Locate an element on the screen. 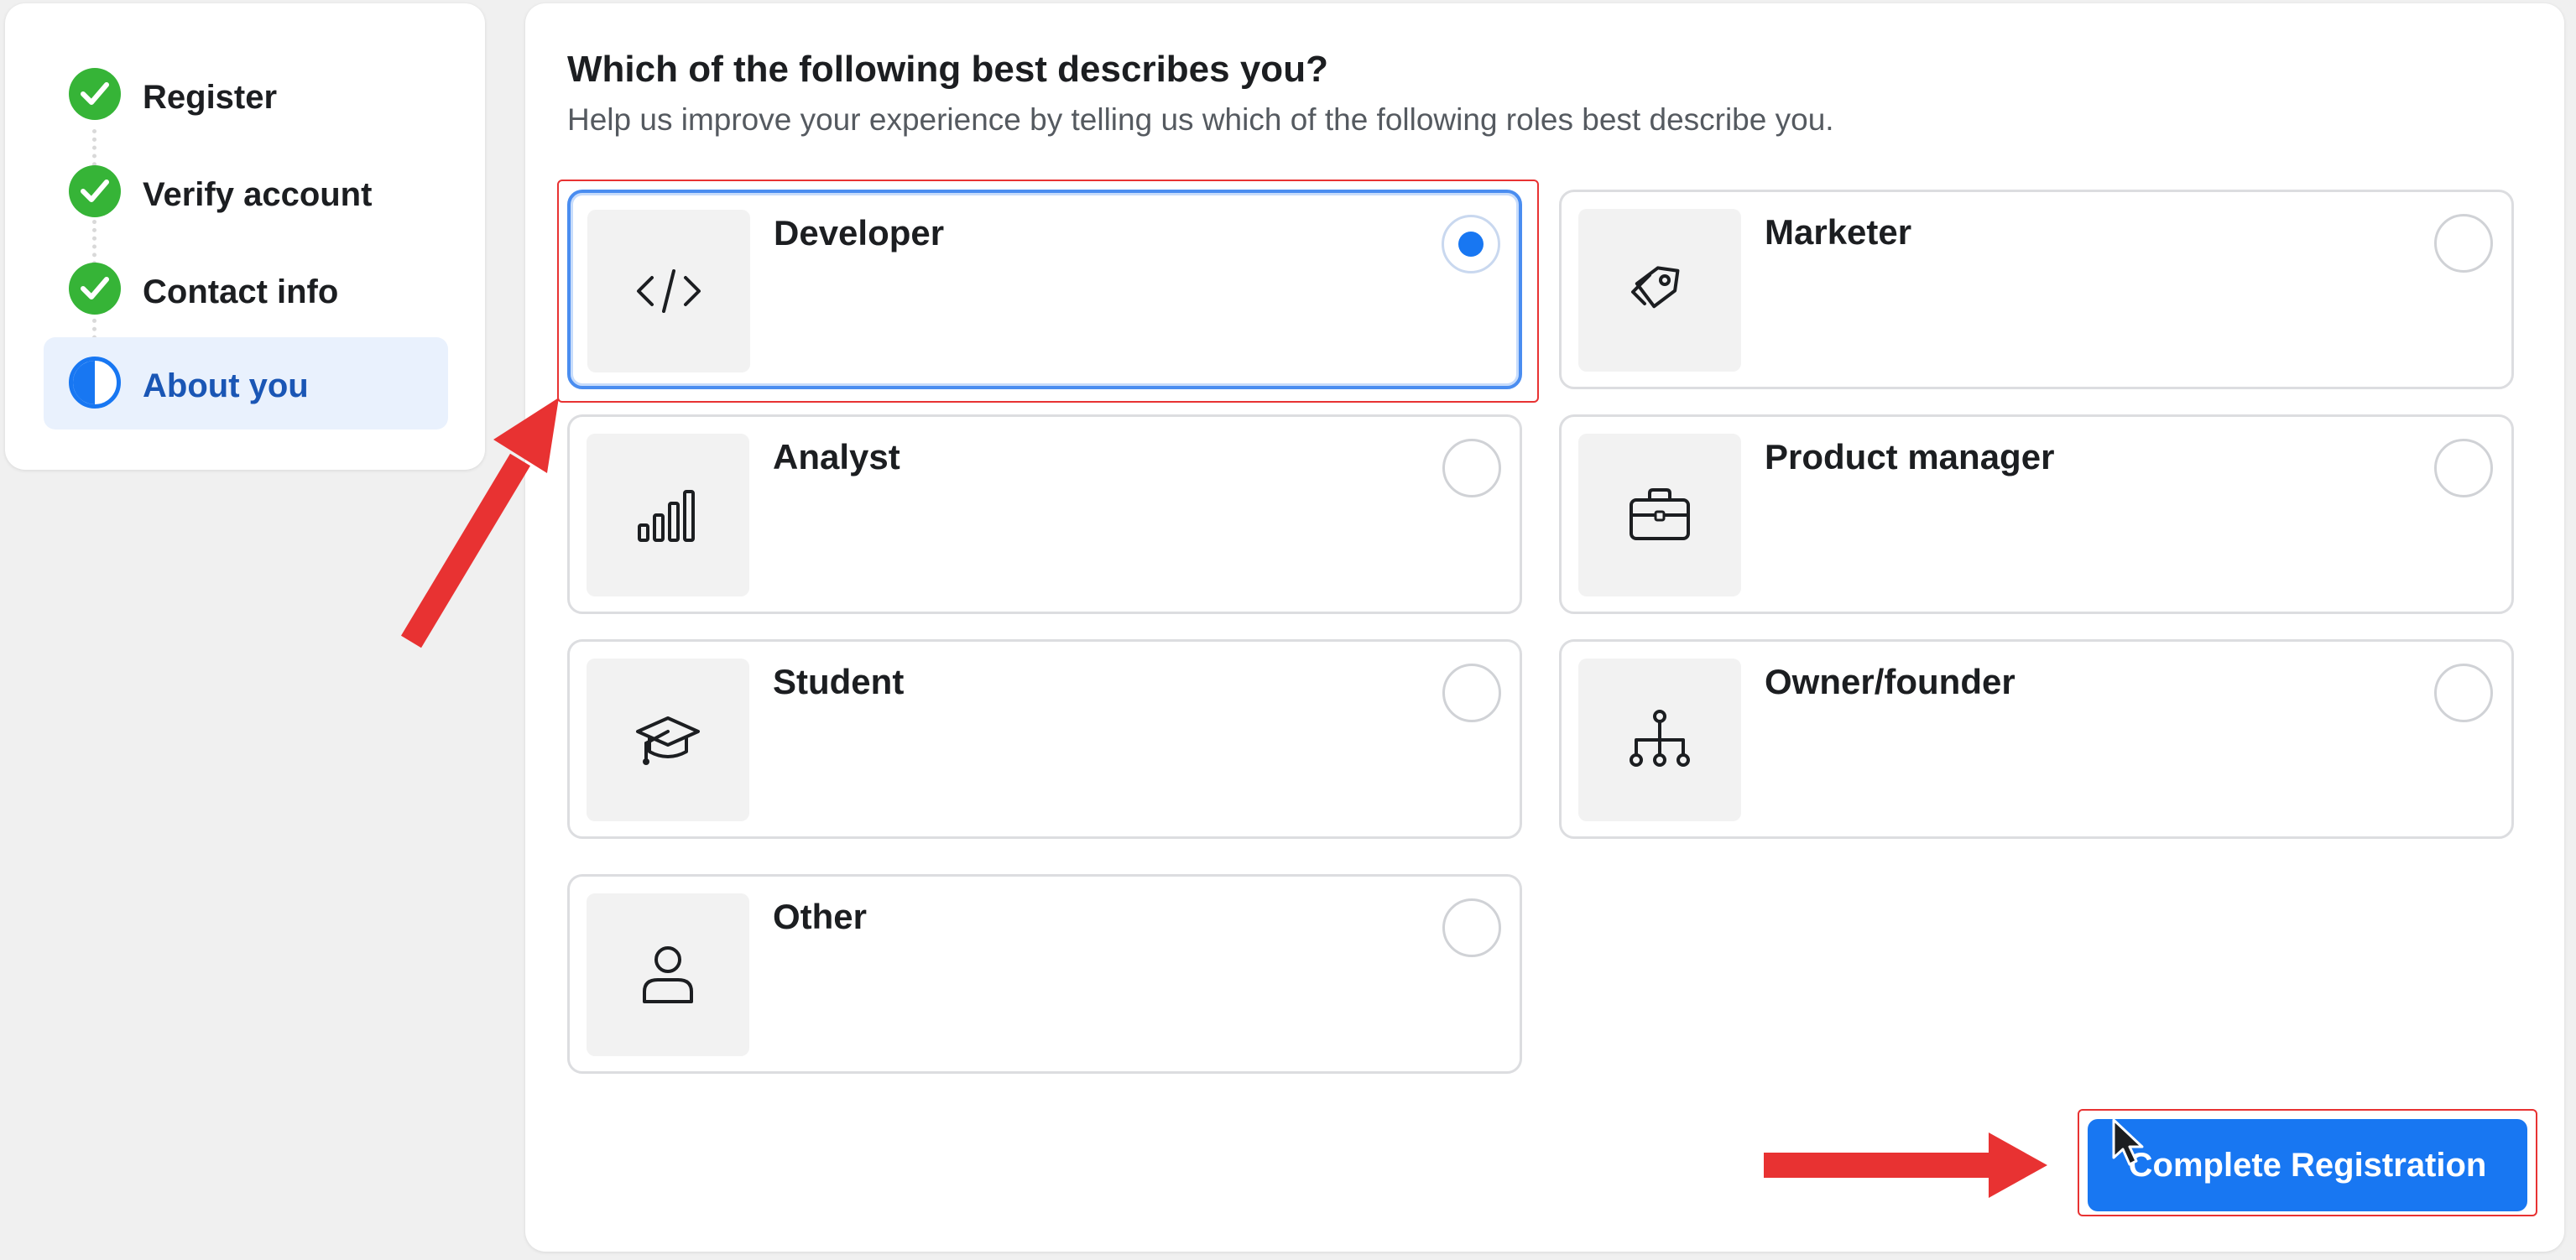  step-label: Register is located at coordinates (210, 98).